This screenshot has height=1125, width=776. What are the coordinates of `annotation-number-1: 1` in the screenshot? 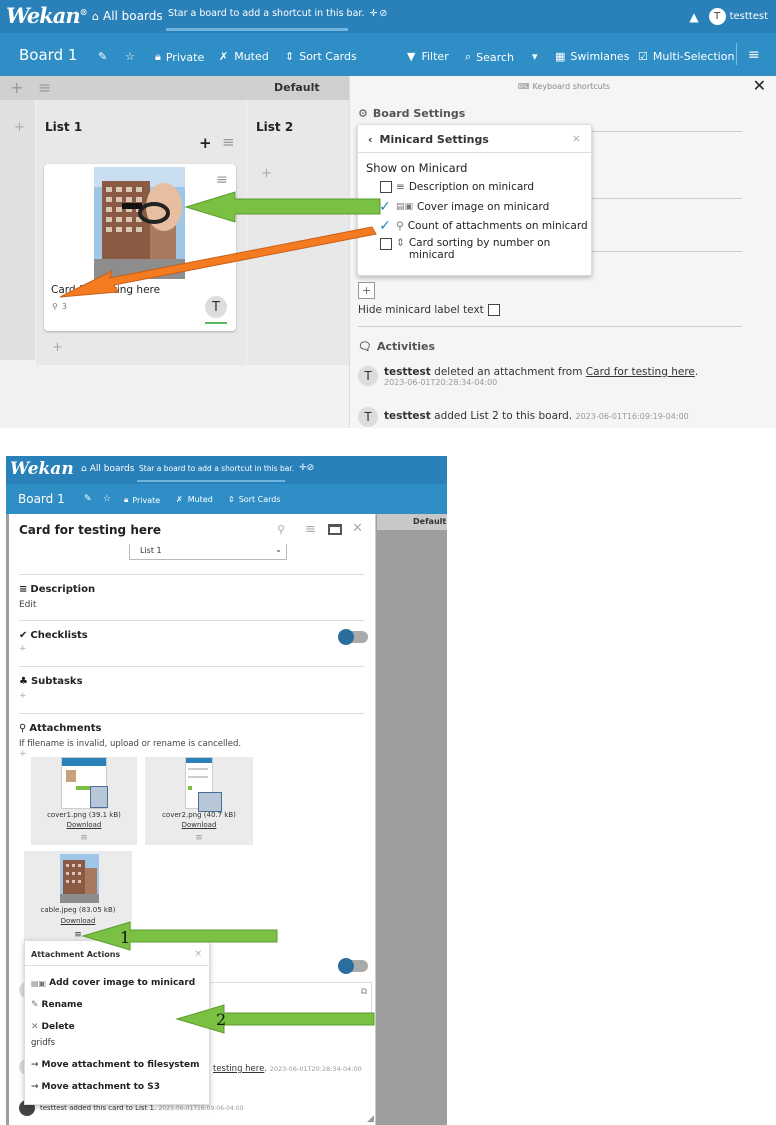 It's located at (125, 937).